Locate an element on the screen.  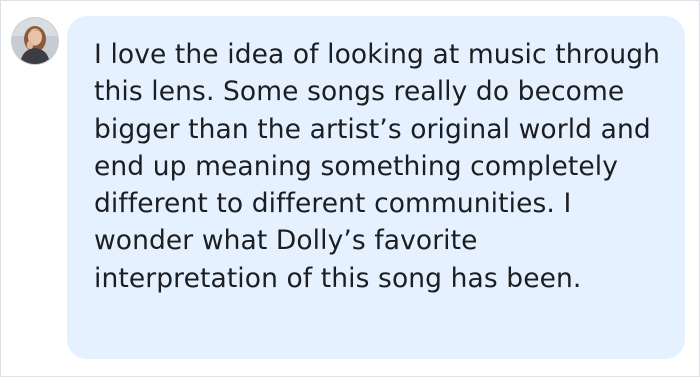
user-avatar-photo-icon is located at coordinates (35, 41).